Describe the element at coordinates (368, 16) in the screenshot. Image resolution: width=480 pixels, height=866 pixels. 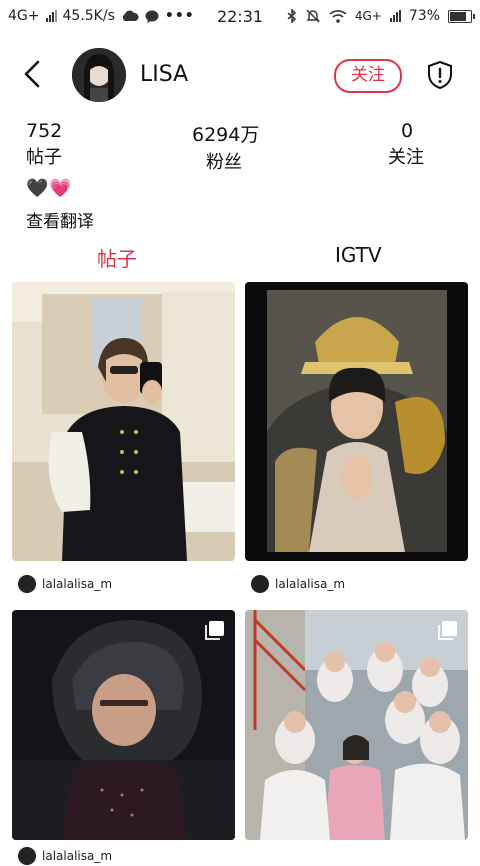
I see `network-indicator-right: 4G+` at that location.